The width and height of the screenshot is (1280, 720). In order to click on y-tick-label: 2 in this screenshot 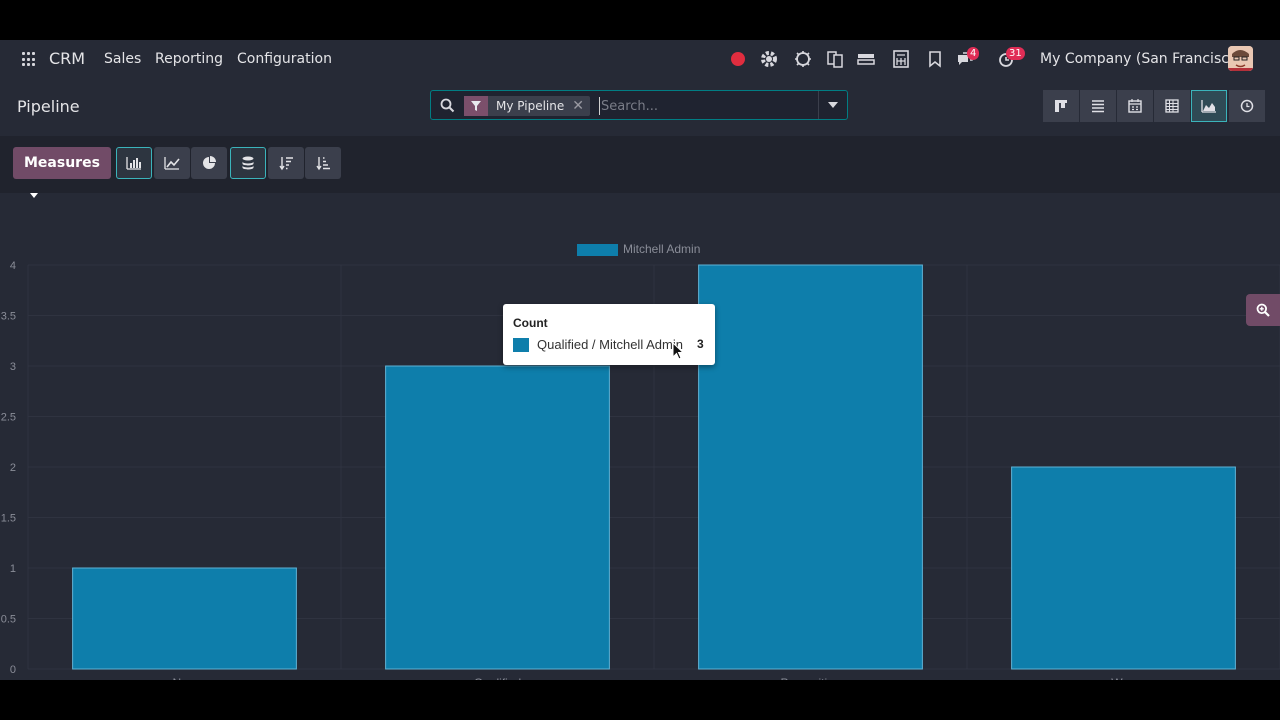, I will do `click(13, 468)`.